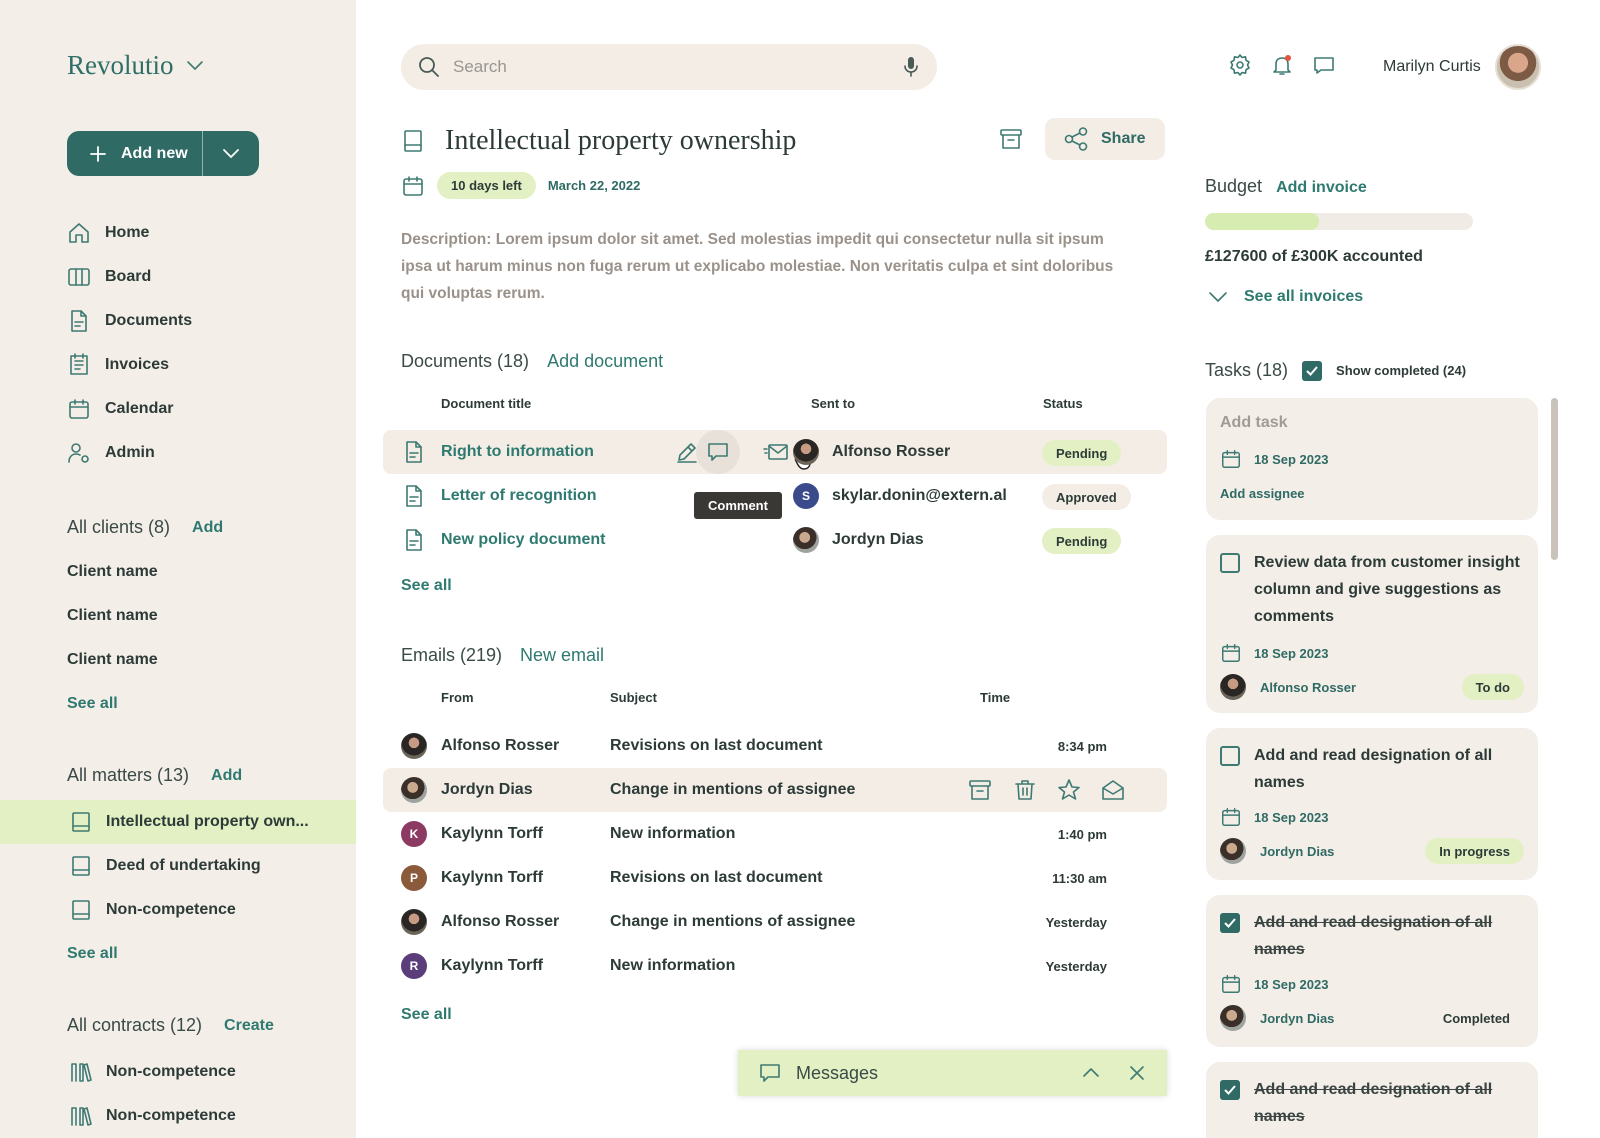 Image resolution: width=1600 pixels, height=1138 pixels. I want to click on add-new-main: Add new, so click(135, 153).